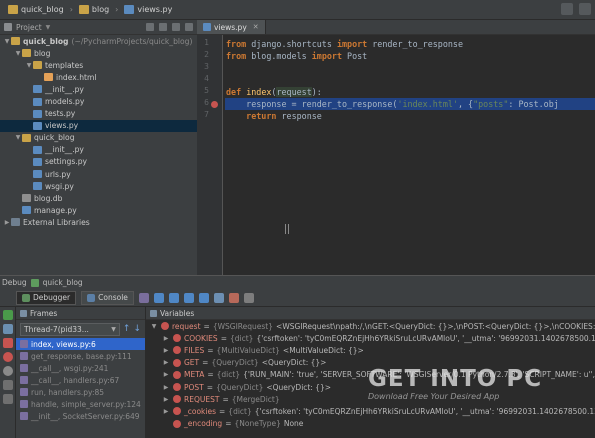 The width and height of the screenshot is (595, 438). I want to click on breadcrumb-folder: blog, so click(94, 10).